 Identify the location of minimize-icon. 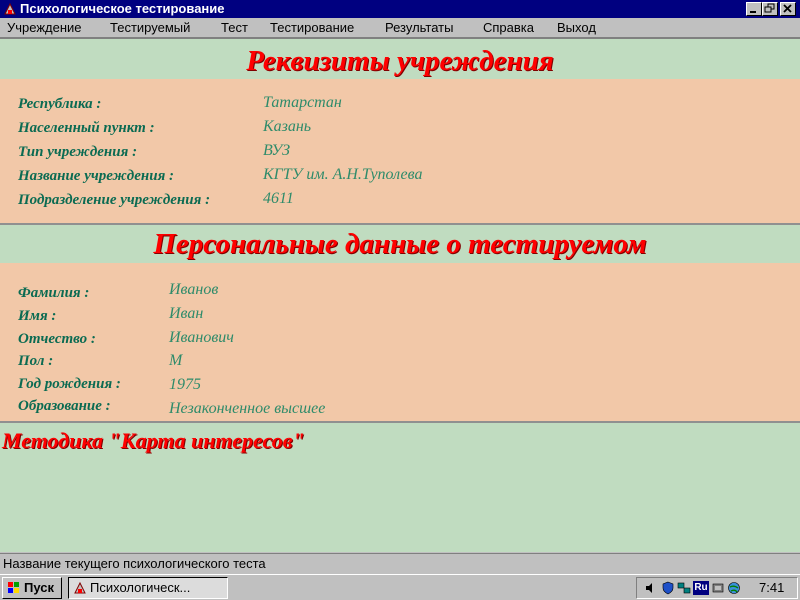
(753, 12).